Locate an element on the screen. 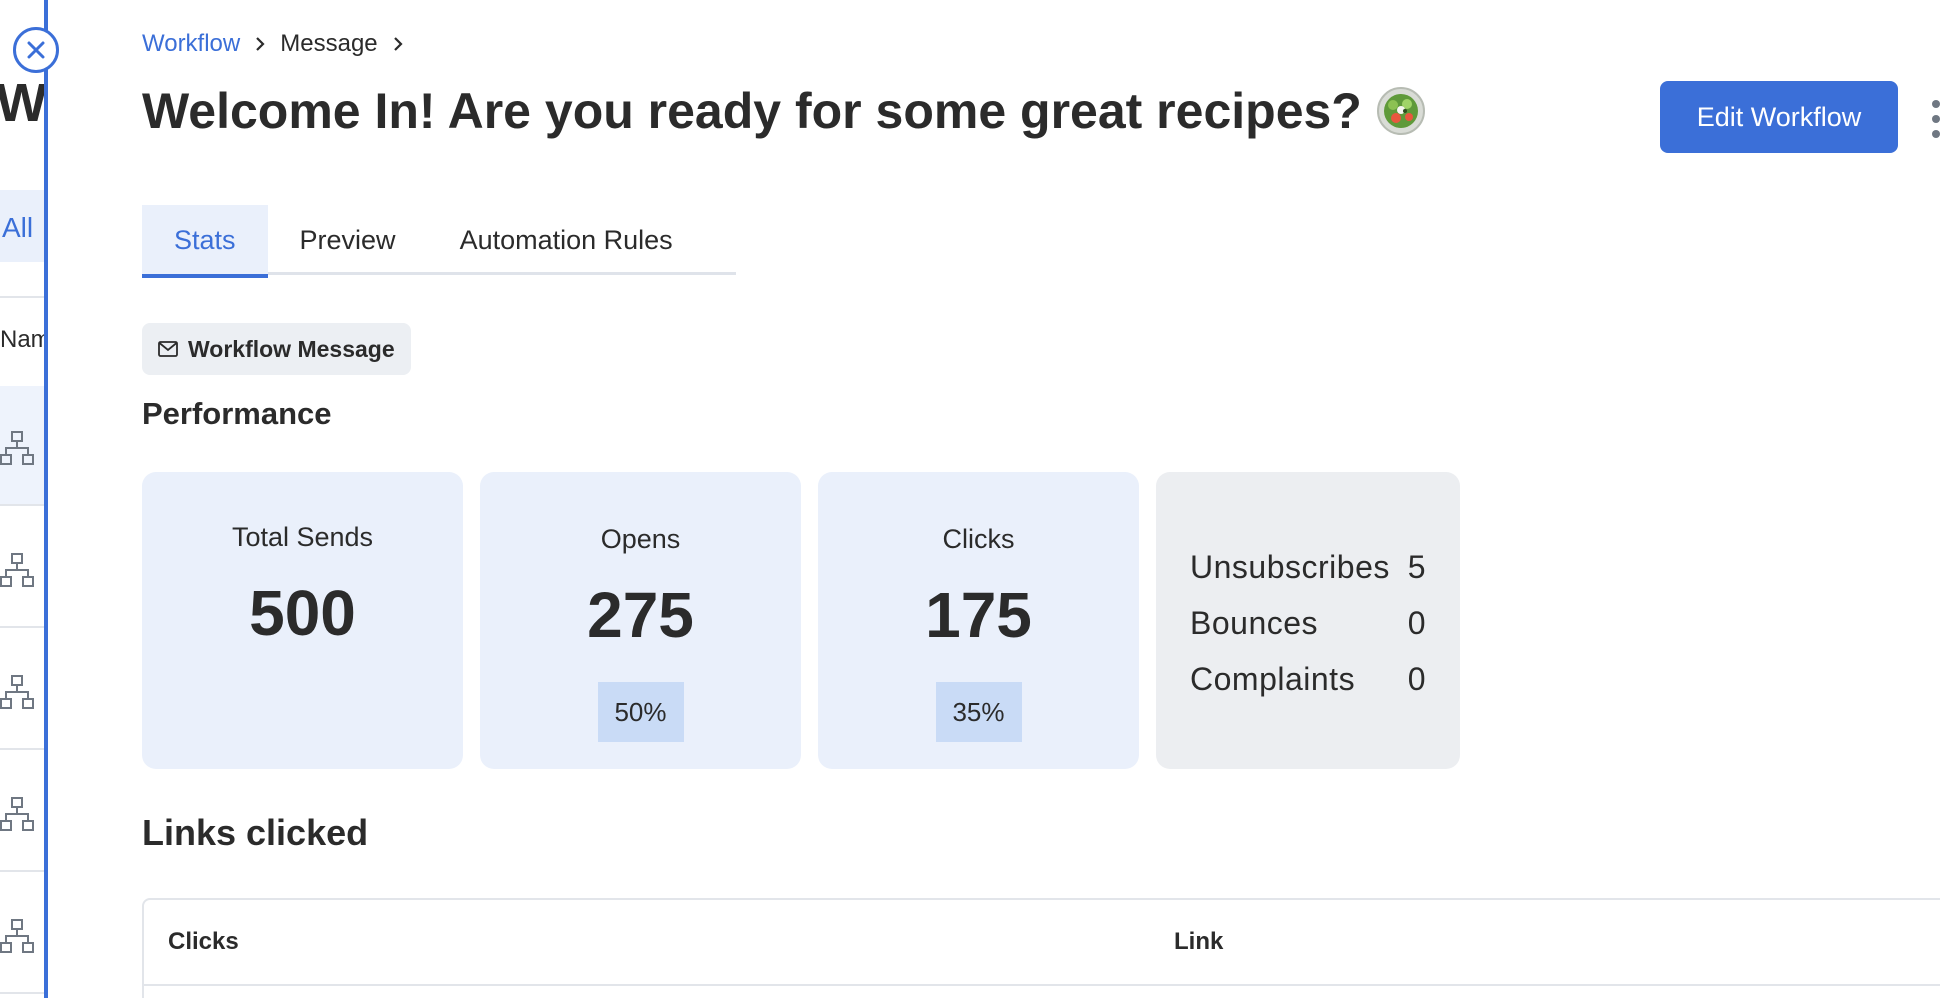  clicks-value: 175 is located at coordinates (978, 615).